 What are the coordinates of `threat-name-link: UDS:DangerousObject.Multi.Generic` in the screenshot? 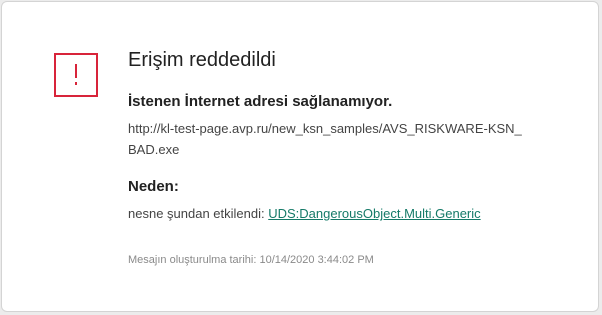 It's located at (374, 213).